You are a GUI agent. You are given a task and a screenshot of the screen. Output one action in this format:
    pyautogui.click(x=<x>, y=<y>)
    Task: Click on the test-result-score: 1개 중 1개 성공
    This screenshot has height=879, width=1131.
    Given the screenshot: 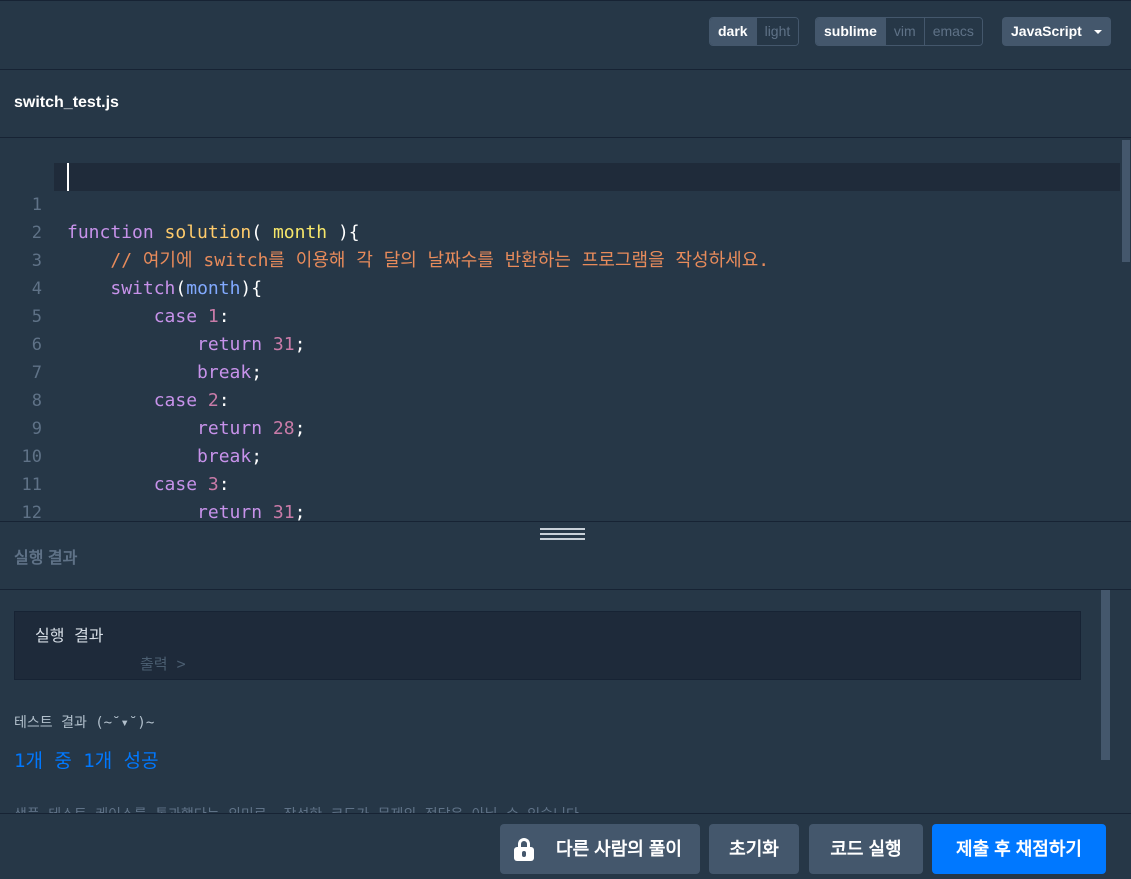 What is the action you would take?
    pyautogui.click(x=86, y=761)
    